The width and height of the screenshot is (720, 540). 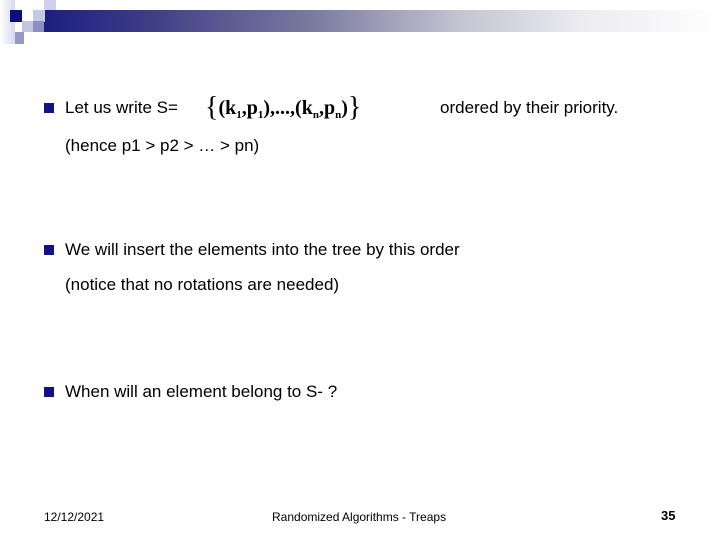 What do you see at coordinates (359, 517) in the screenshot?
I see `footer-title: Randomized Algorithms - Treaps` at bounding box center [359, 517].